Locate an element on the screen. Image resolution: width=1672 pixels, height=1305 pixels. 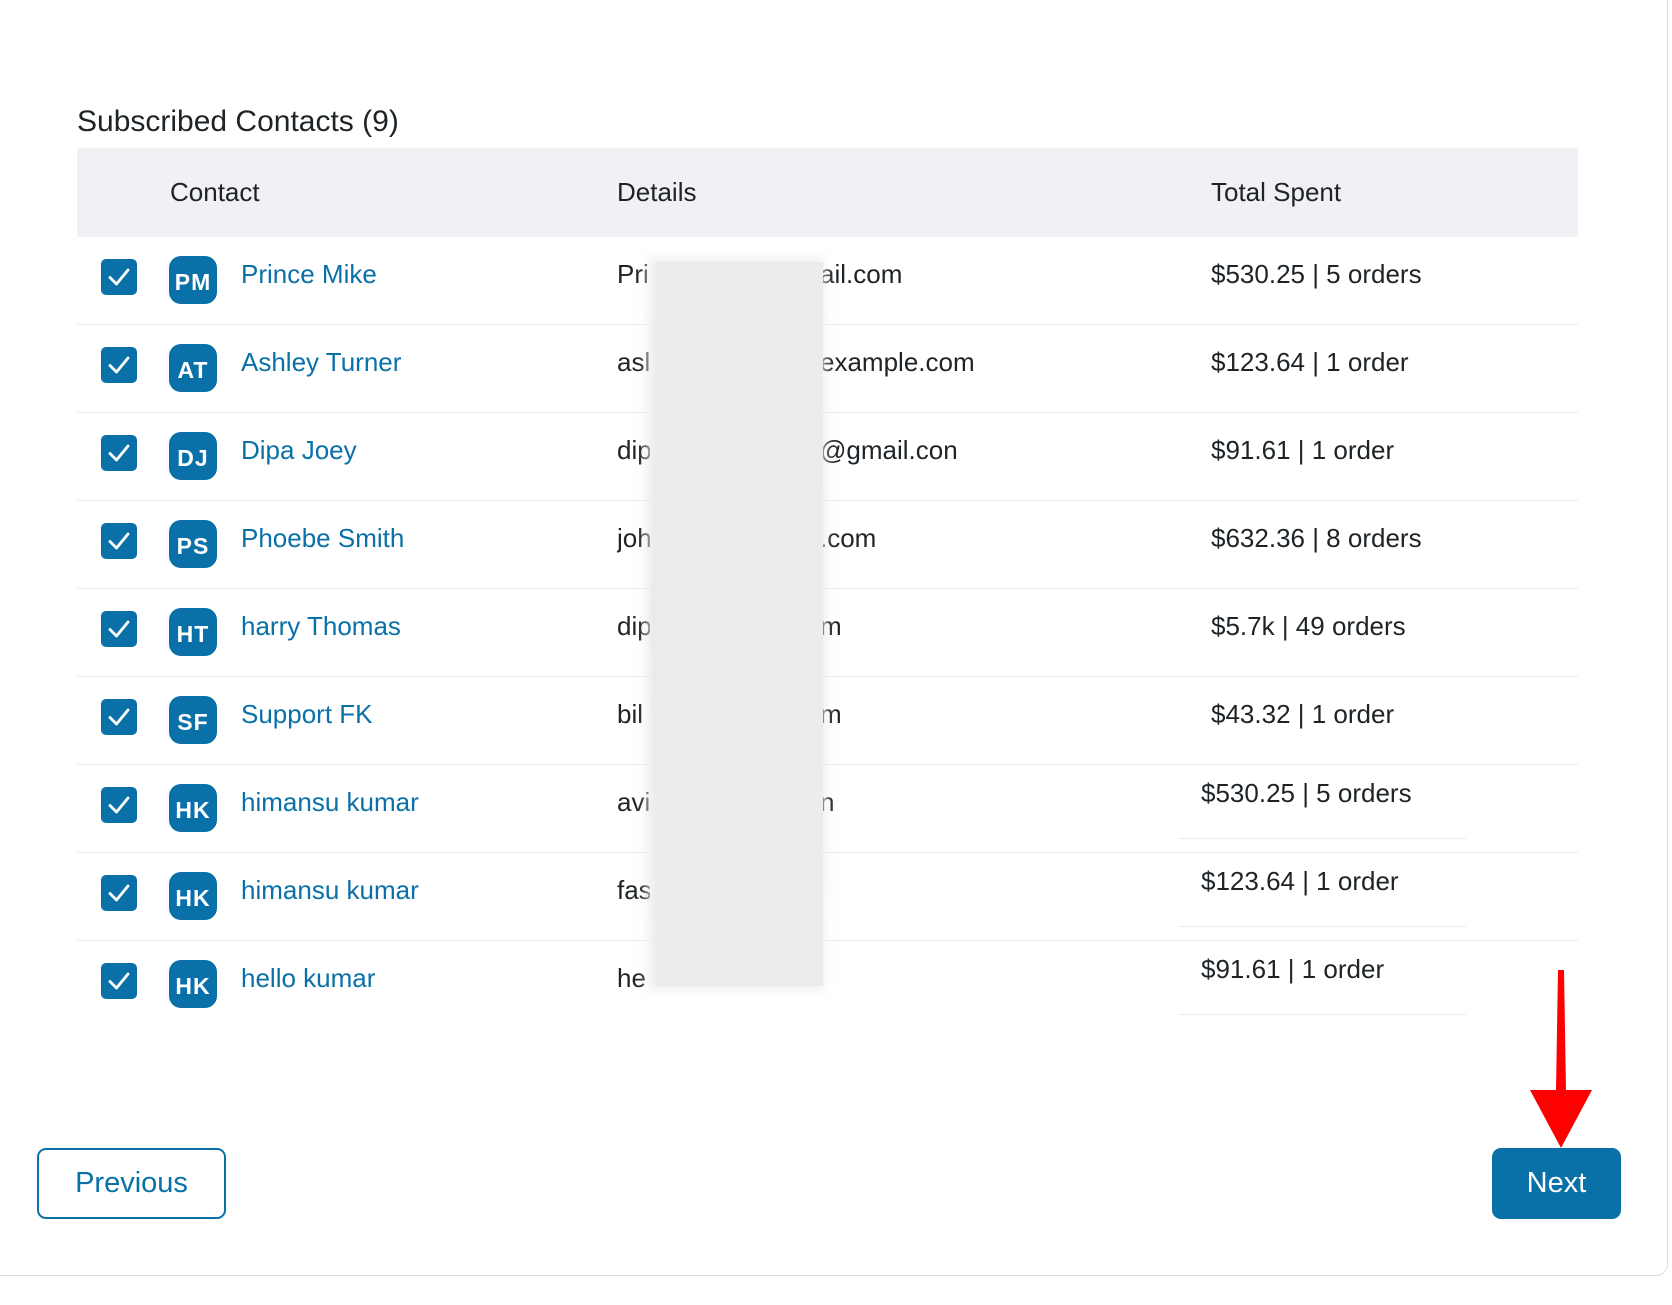
email-redaction-overlay is located at coordinates (739, 624).